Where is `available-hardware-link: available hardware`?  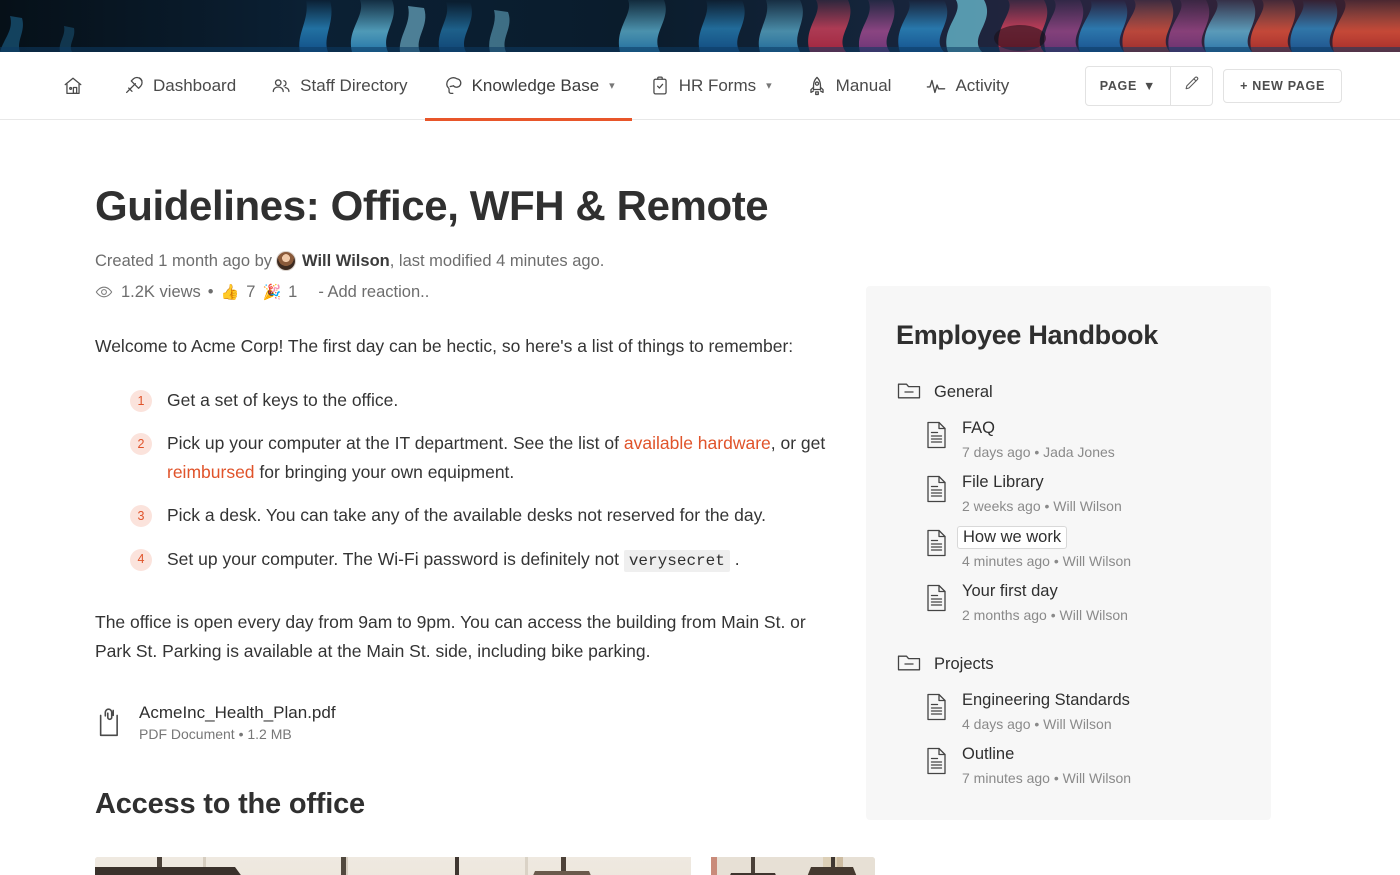 available-hardware-link: available hardware is located at coordinates (697, 443).